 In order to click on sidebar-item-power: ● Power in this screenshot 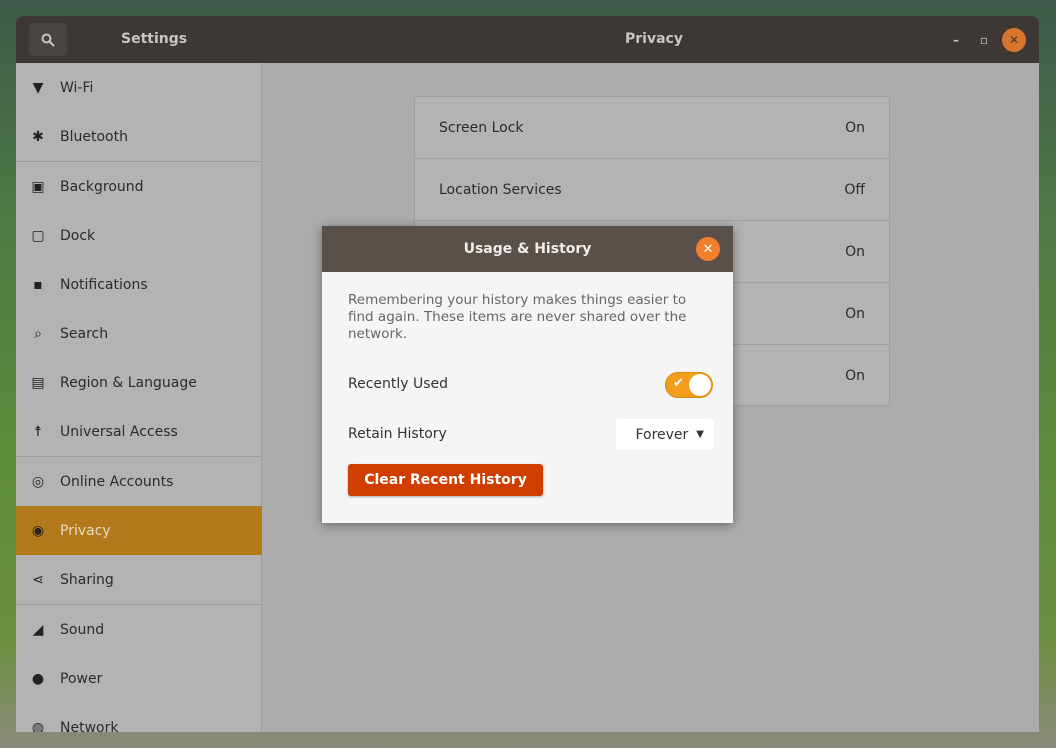, I will do `click(139, 678)`.